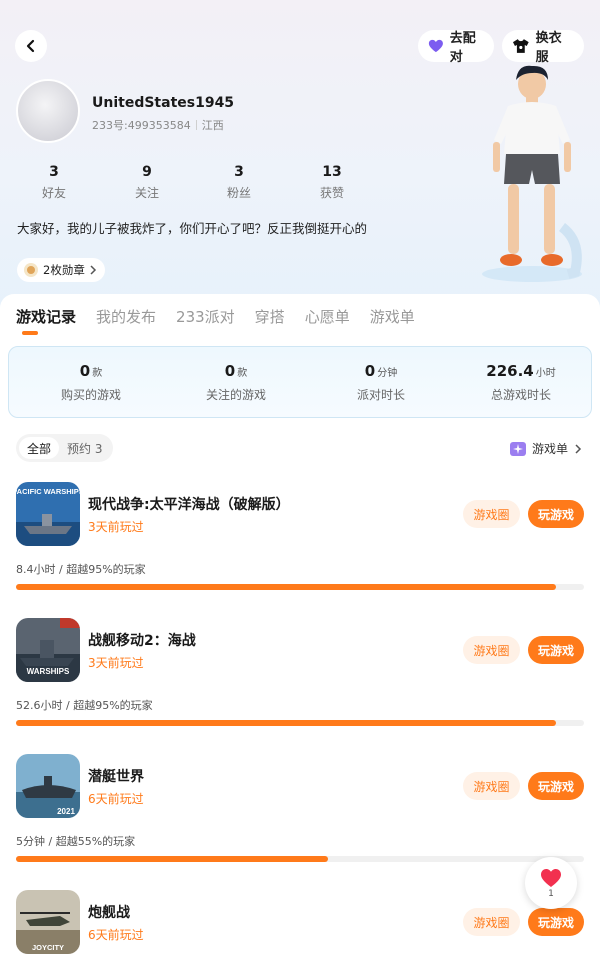  What do you see at coordinates (236, 382) in the screenshot?
I see `summary-followed: 0款 关注的游戏` at bounding box center [236, 382].